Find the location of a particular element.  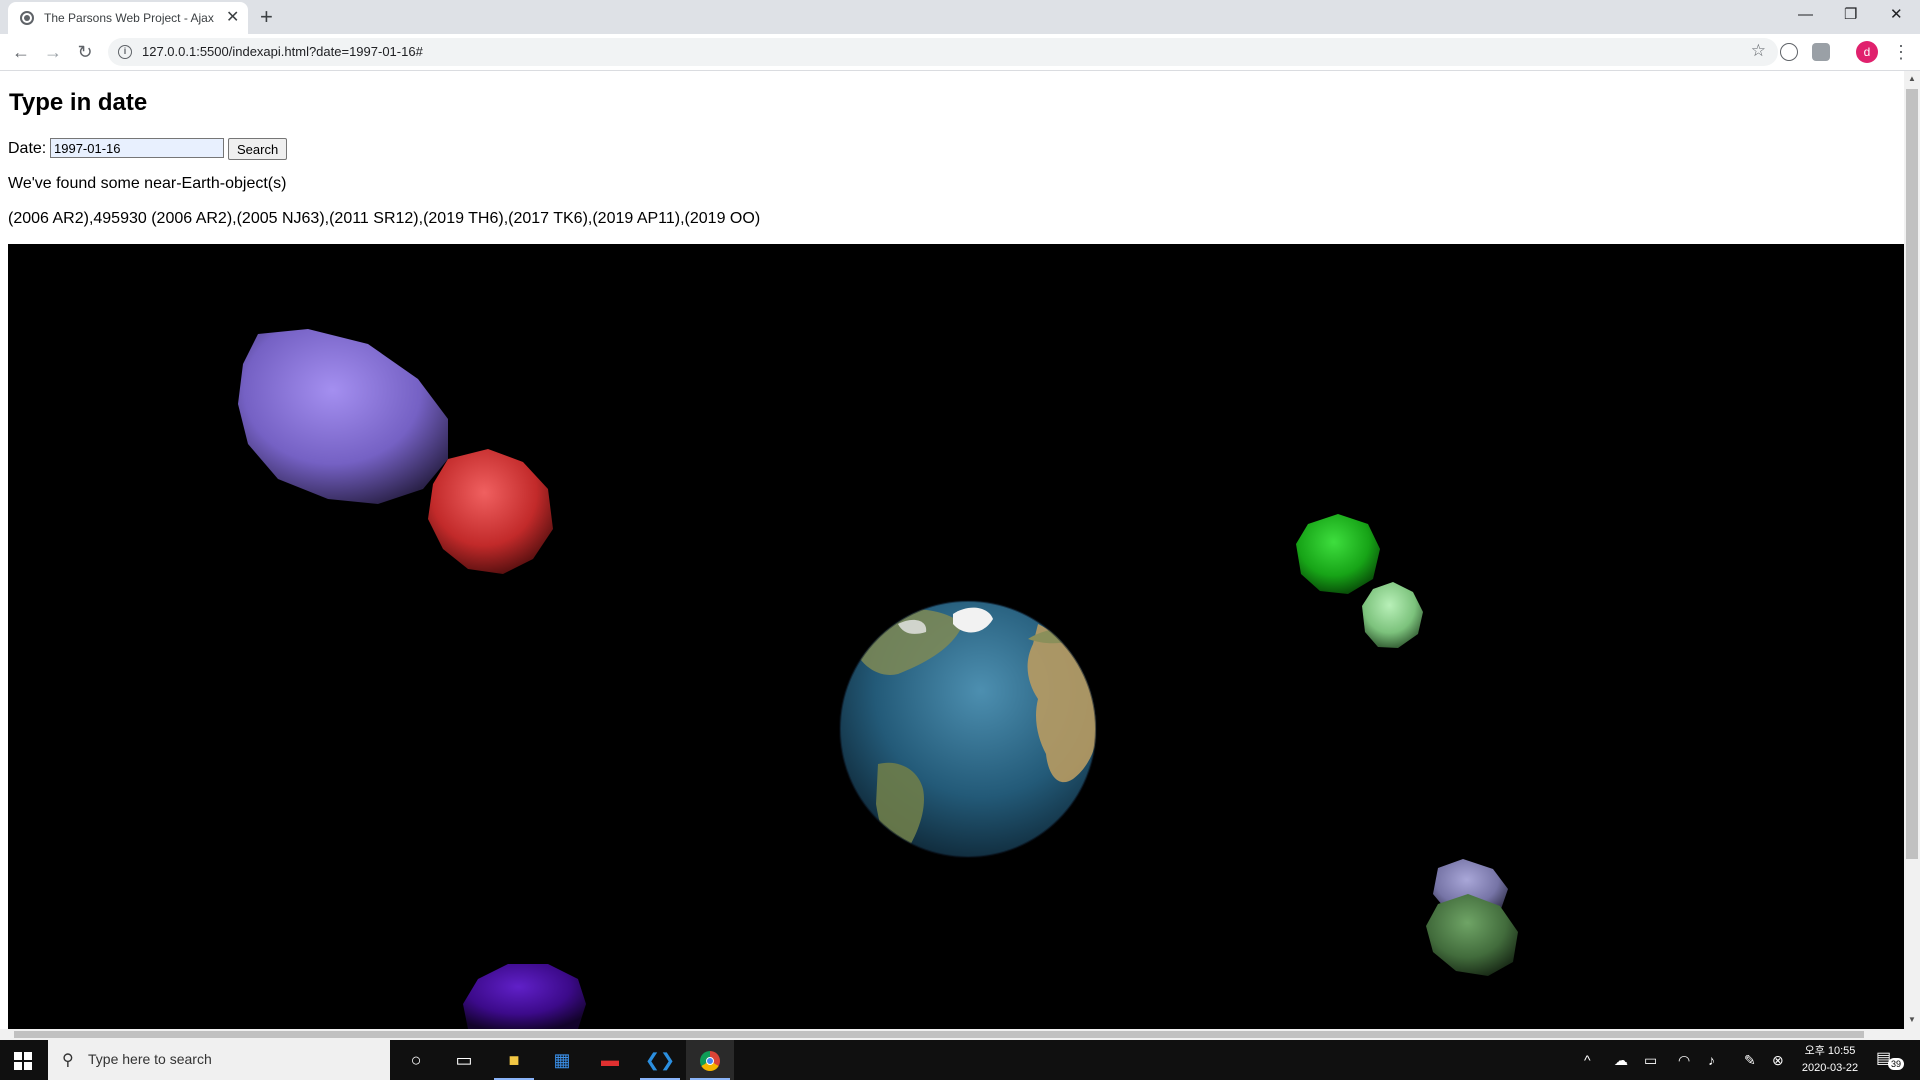

restore-button: ❐ is located at coordinates (1850, 15).